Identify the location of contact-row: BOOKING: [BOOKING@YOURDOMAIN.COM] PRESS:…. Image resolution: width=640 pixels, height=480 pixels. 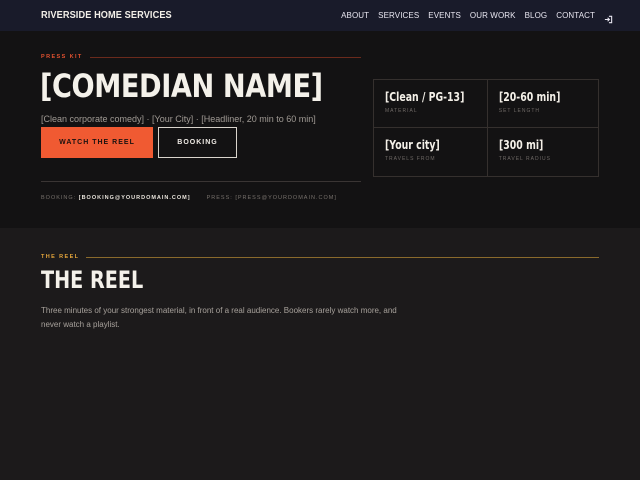
(189, 198).